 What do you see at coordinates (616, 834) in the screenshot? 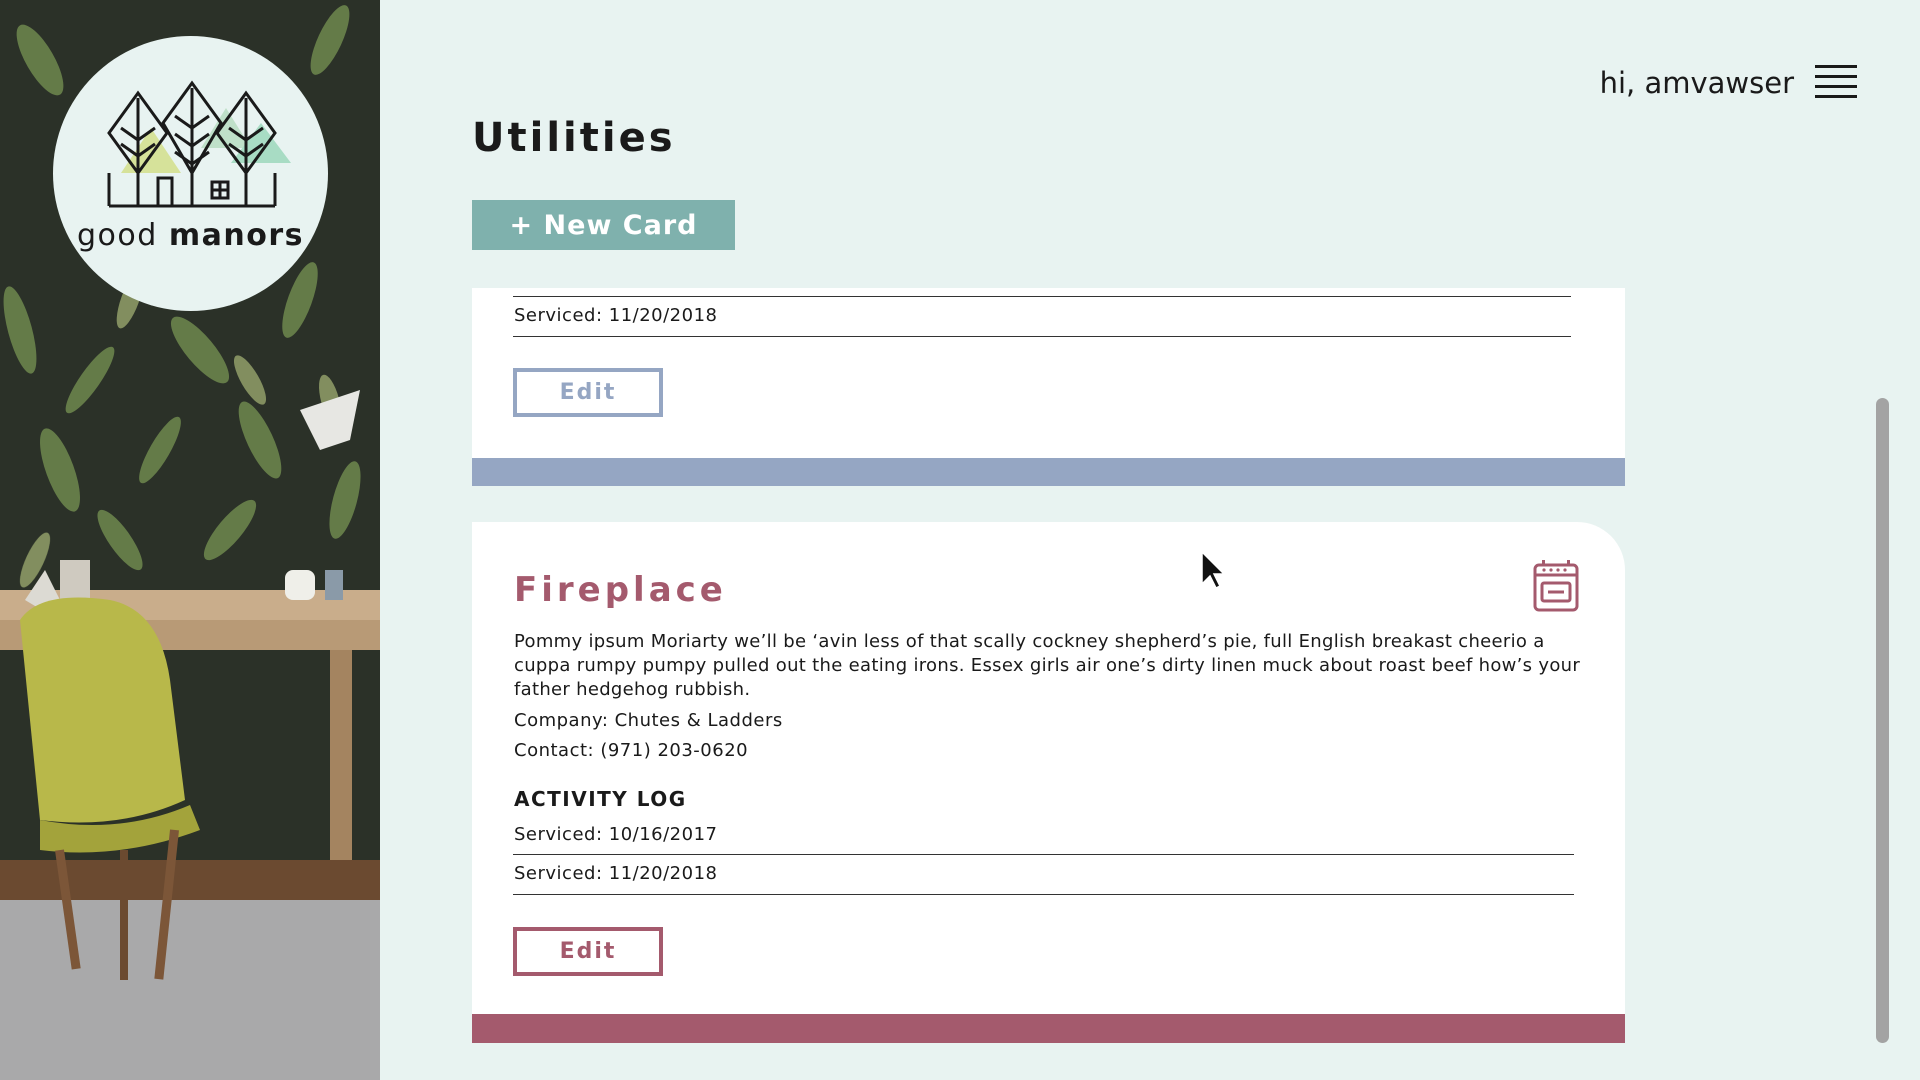
I see `activity-log-entry: Serviced: 10/16/2017` at bounding box center [616, 834].